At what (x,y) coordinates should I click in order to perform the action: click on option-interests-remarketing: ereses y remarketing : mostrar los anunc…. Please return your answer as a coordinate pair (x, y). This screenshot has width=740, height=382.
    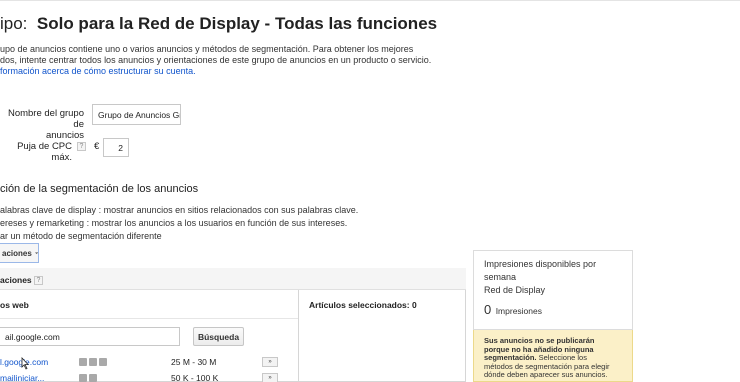
    Looking at the image, I should click on (173, 223).